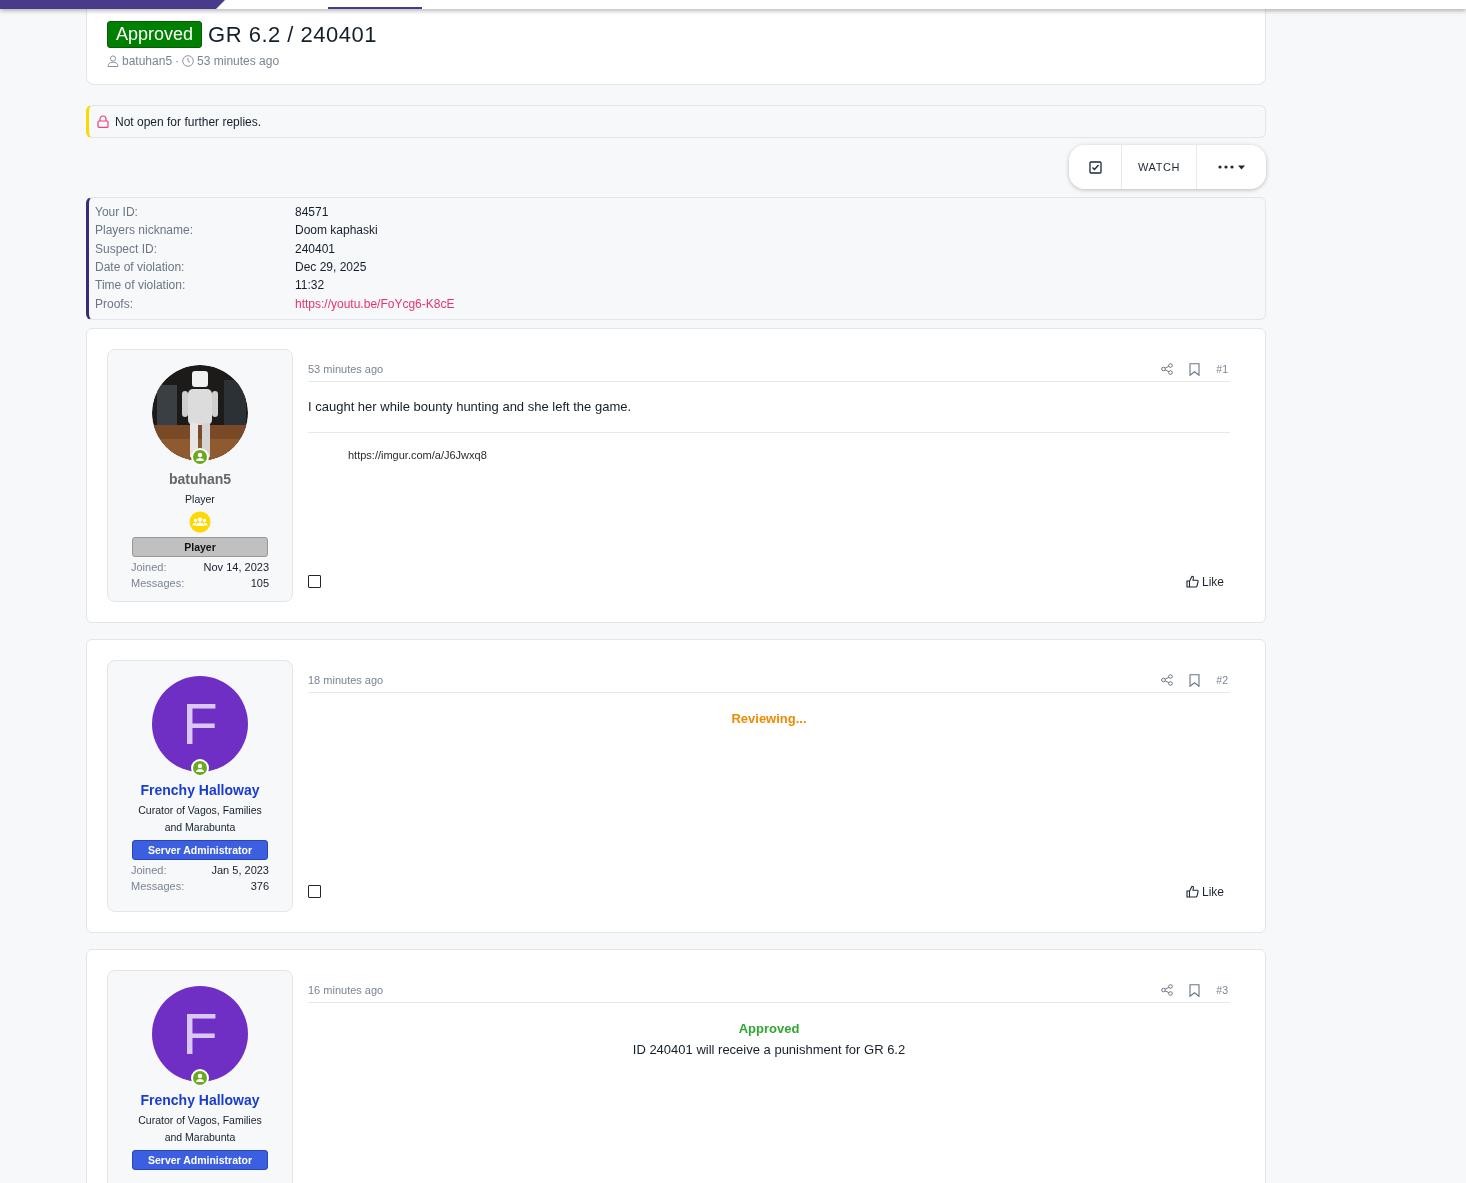 The image size is (1466, 1183). I want to click on field-value: Doom kaphaski, so click(336, 230).